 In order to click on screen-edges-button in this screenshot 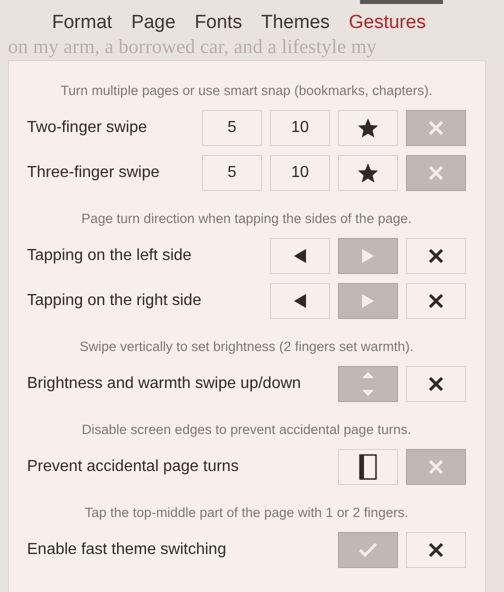, I will do `click(368, 466)`.